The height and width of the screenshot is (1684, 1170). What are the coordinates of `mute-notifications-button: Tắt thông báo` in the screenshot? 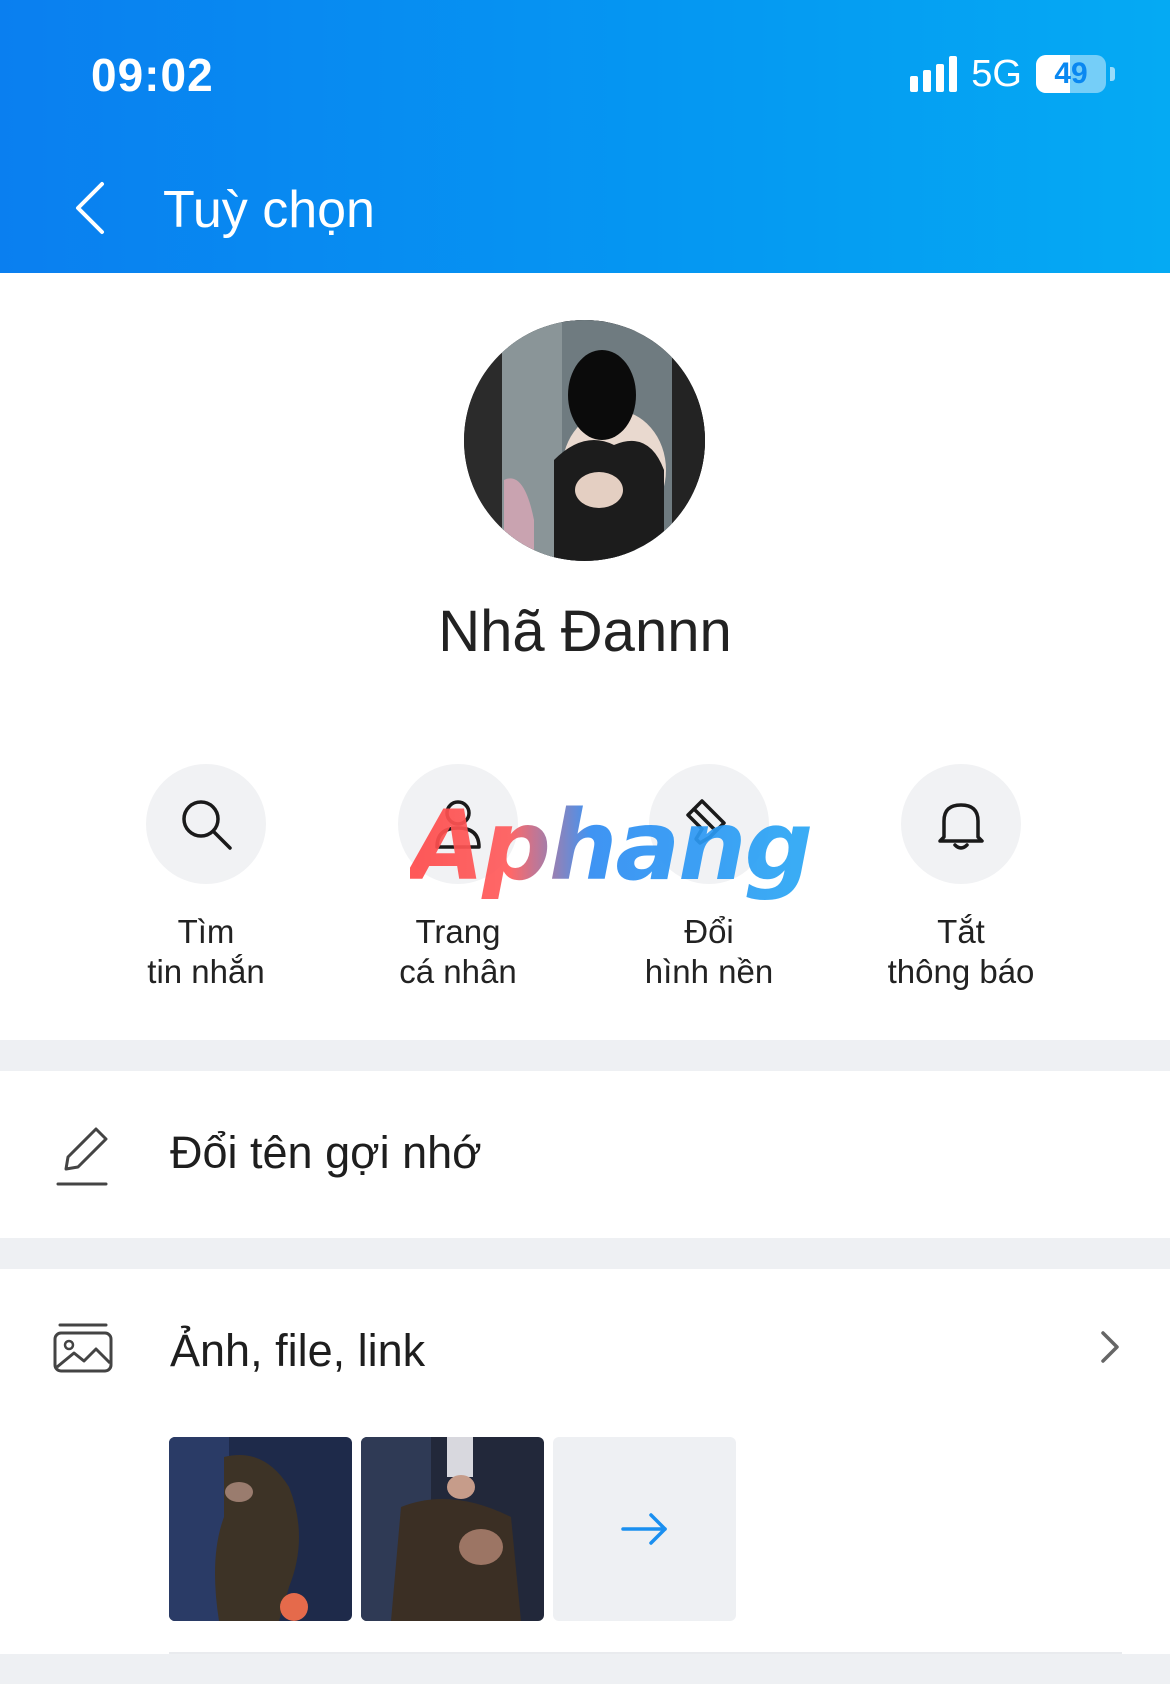 It's located at (961, 878).